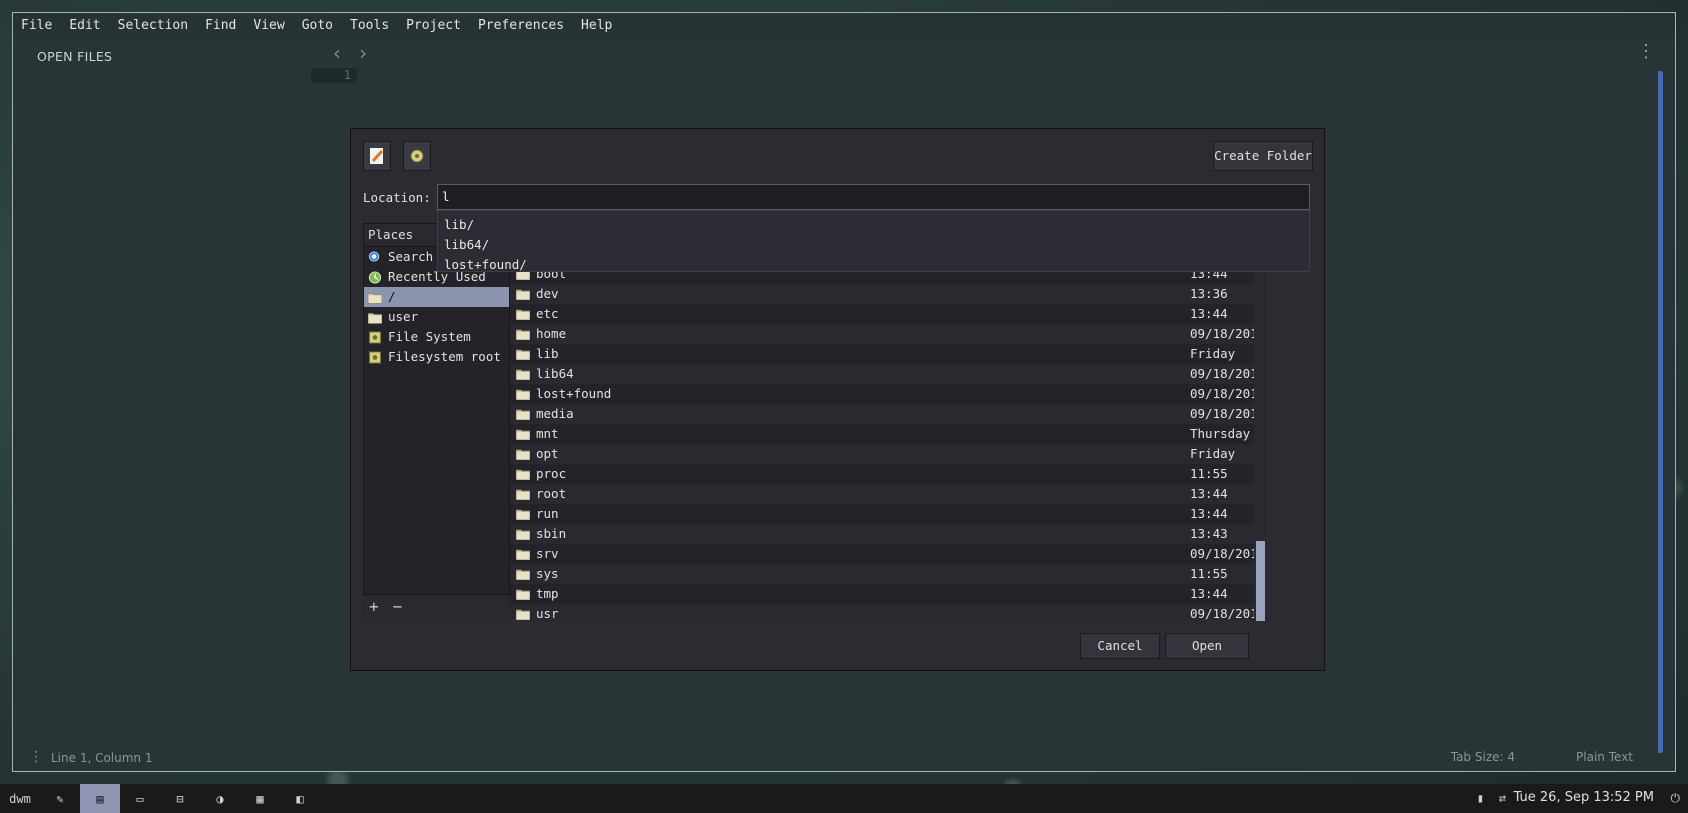  I want to click on file-name: lib, so click(547, 353).